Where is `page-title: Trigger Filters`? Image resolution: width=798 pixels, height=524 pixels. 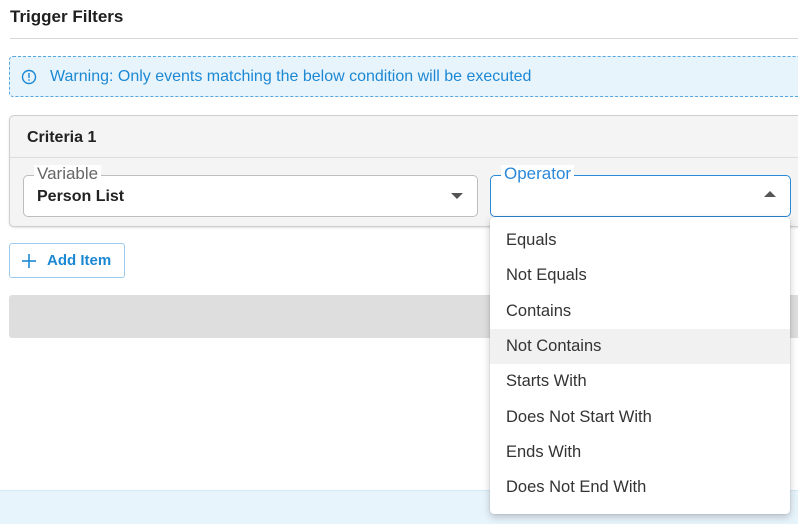
page-title: Trigger Filters is located at coordinates (67, 16).